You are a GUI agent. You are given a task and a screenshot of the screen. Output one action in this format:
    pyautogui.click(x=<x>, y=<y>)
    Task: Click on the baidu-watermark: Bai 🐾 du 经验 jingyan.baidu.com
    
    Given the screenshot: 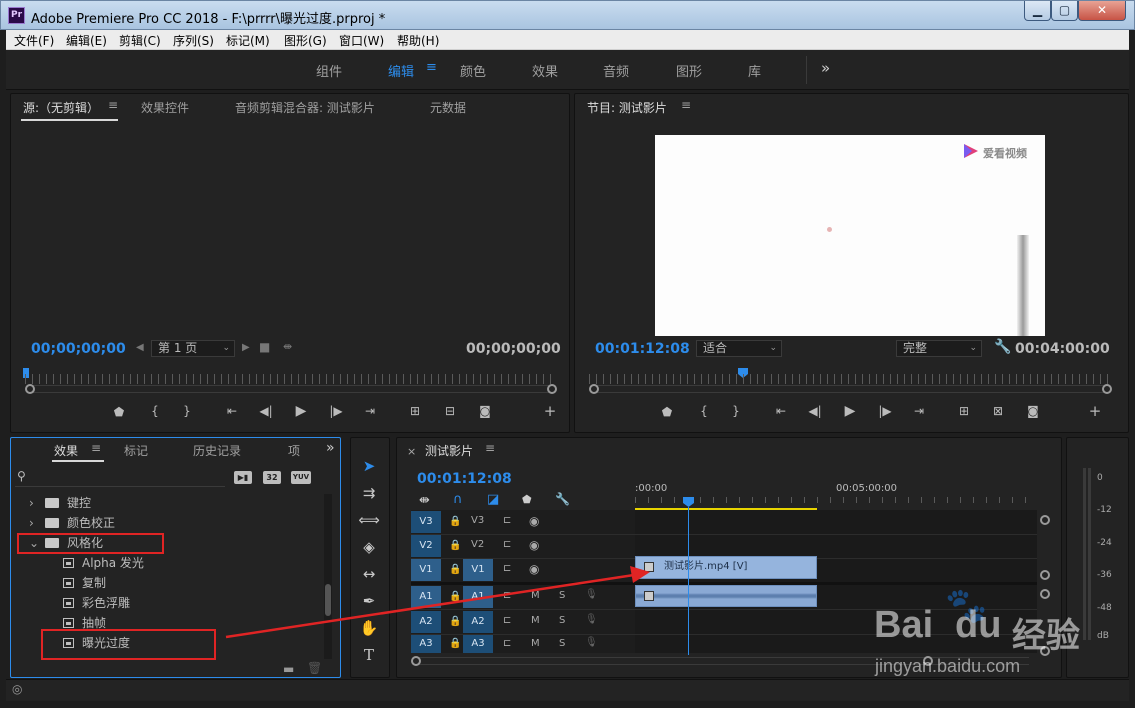 What is the action you would take?
    pyautogui.click(x=1000, y=638)
    